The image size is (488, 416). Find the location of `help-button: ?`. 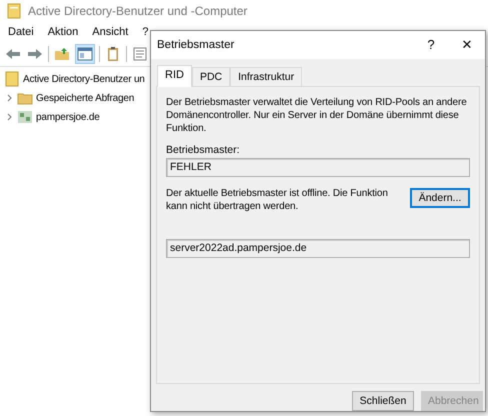

help-button: ? is located at coordinates (431, 44).